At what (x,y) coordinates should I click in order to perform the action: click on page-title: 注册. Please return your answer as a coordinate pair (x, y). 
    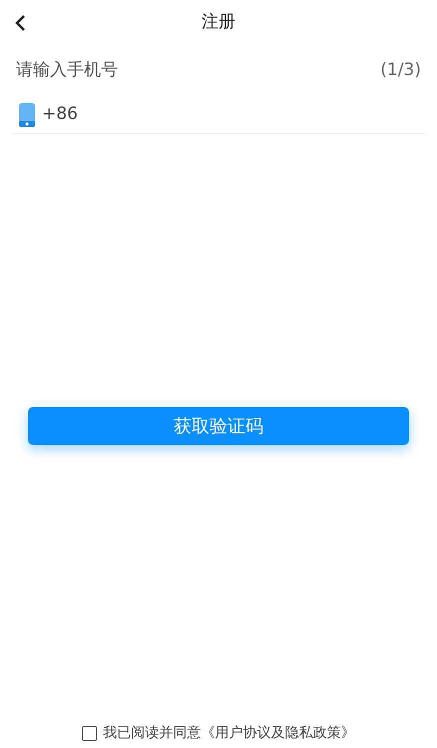
    Looking at the image, I should click on (219, 22).